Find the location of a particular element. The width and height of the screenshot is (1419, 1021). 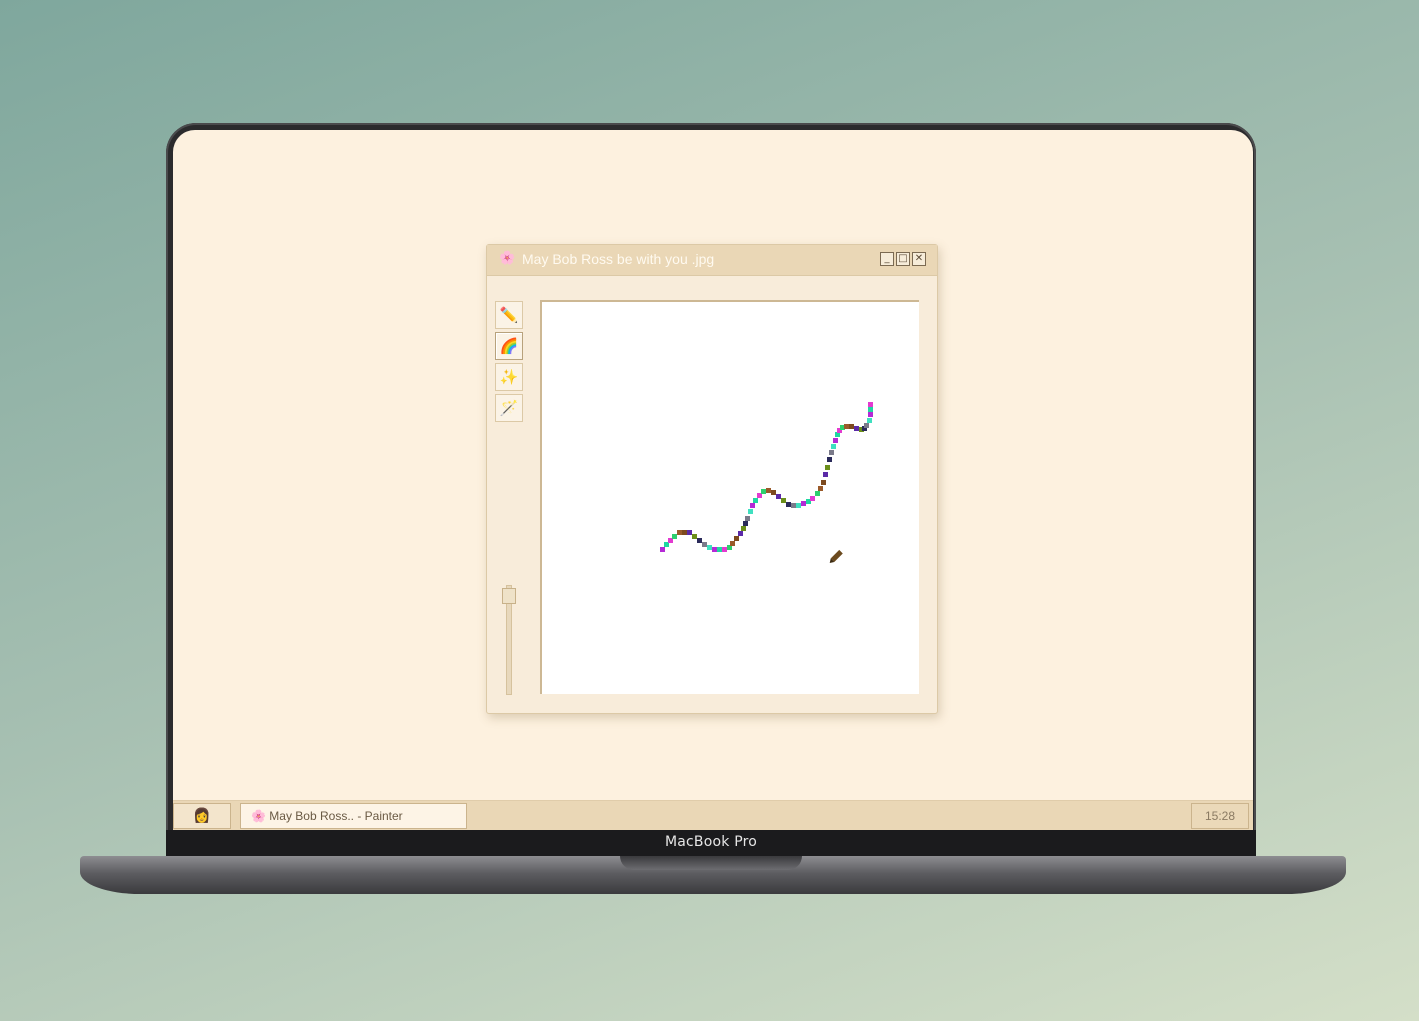

window-titlebar: 🌸 May Bob Ross be with you .jpg _ □ ✕ is located at coordinates (712, 260).